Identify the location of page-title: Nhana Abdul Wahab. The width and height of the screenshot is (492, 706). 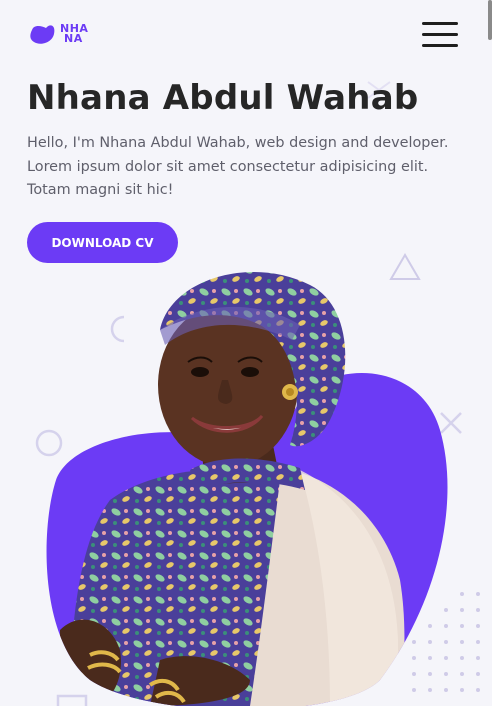
(223, 98).